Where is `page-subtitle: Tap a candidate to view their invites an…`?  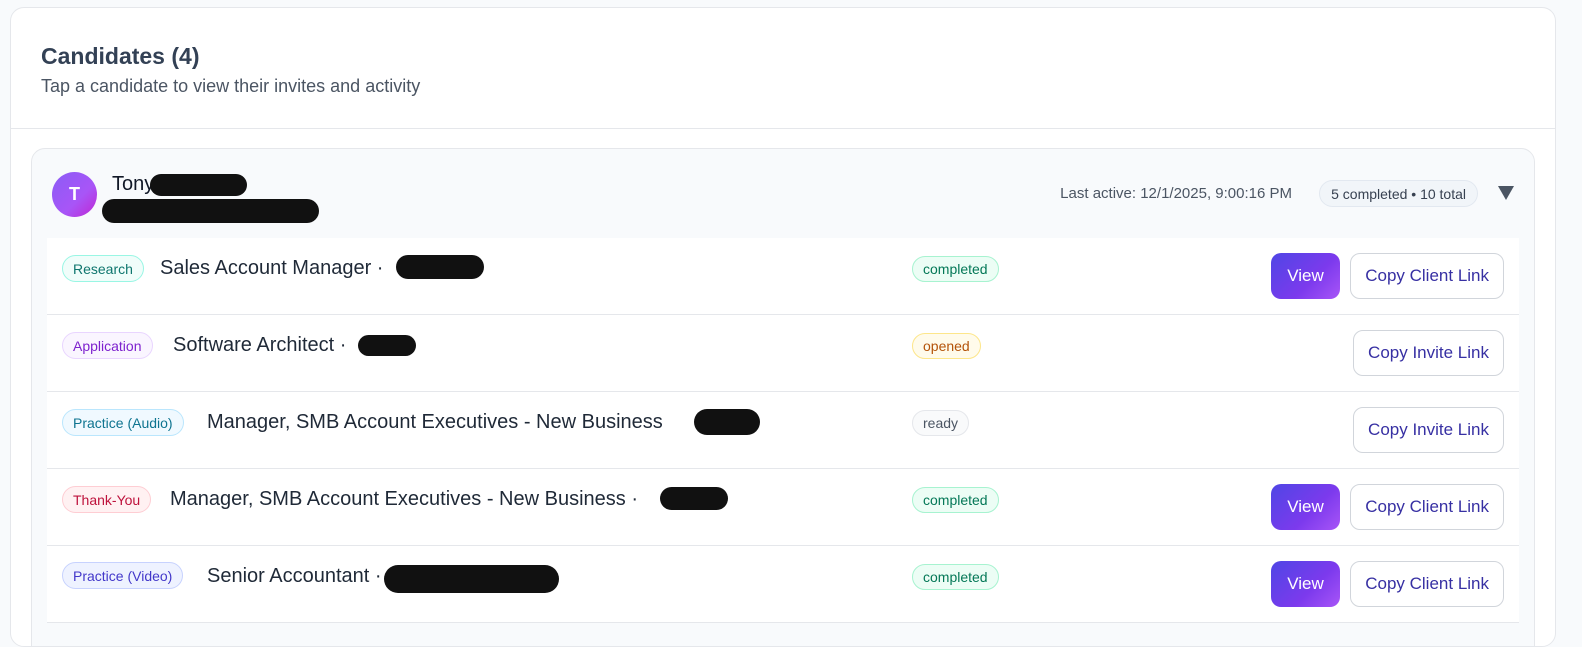 page-subtitle: Tap a candidate to view their invites an… is located at coordinates (231, 86).